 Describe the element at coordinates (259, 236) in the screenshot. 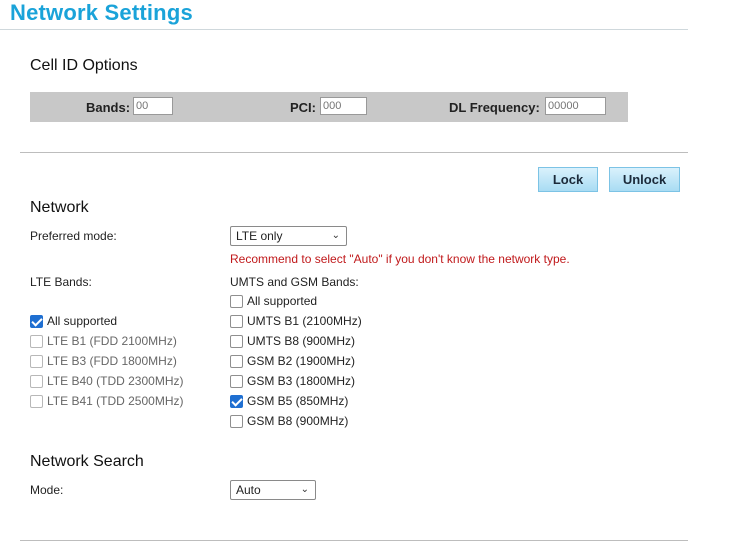

I see `preferred-mode-value: LTE only` at that location.